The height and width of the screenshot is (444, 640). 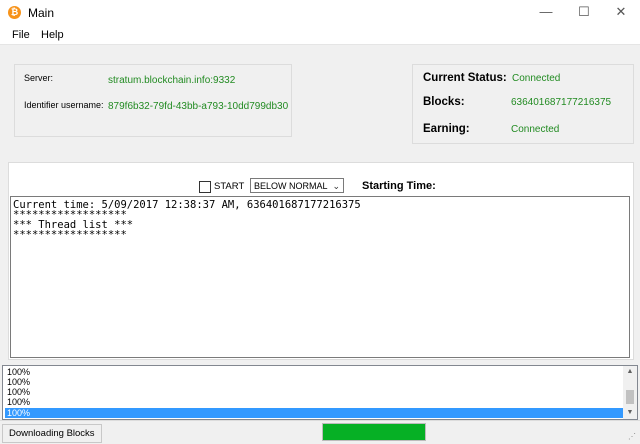 What do you see at coordinates (535, 129) in the screenshot?
I see `earning-value: Connected` at bounding box center [535, 129].